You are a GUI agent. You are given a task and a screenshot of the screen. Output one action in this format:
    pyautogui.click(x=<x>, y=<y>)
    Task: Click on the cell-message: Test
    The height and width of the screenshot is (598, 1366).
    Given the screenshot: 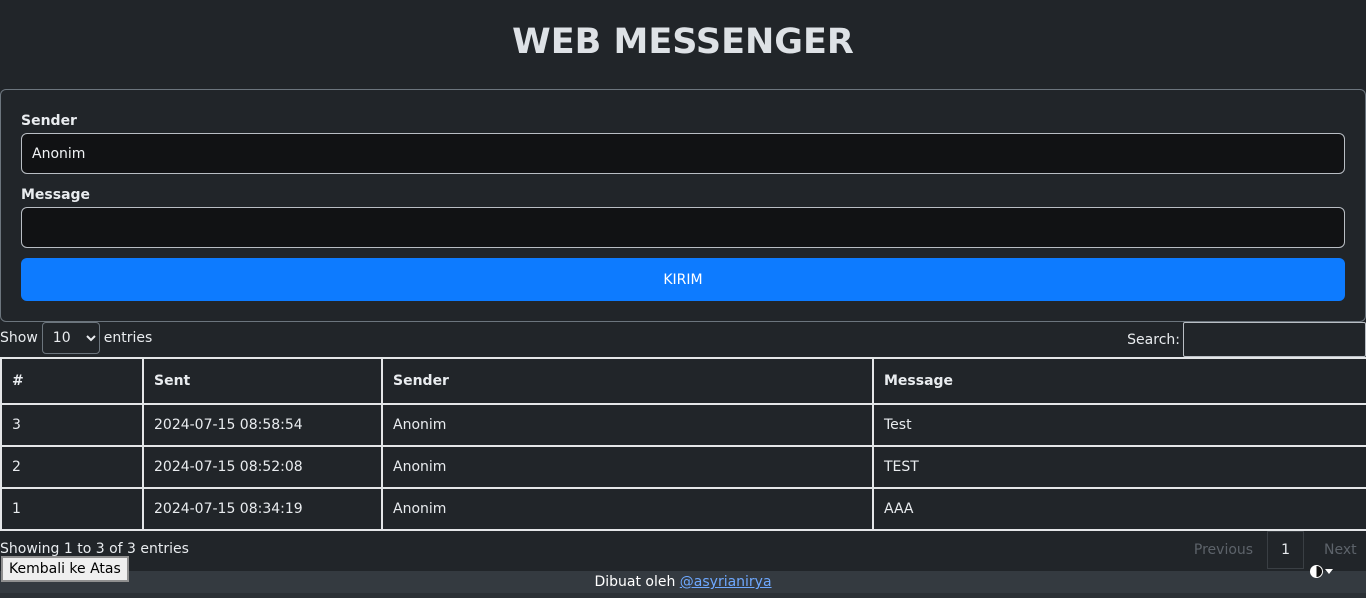 What is the action you would take?
    pyautogui.click(x=1119, y=425)
    